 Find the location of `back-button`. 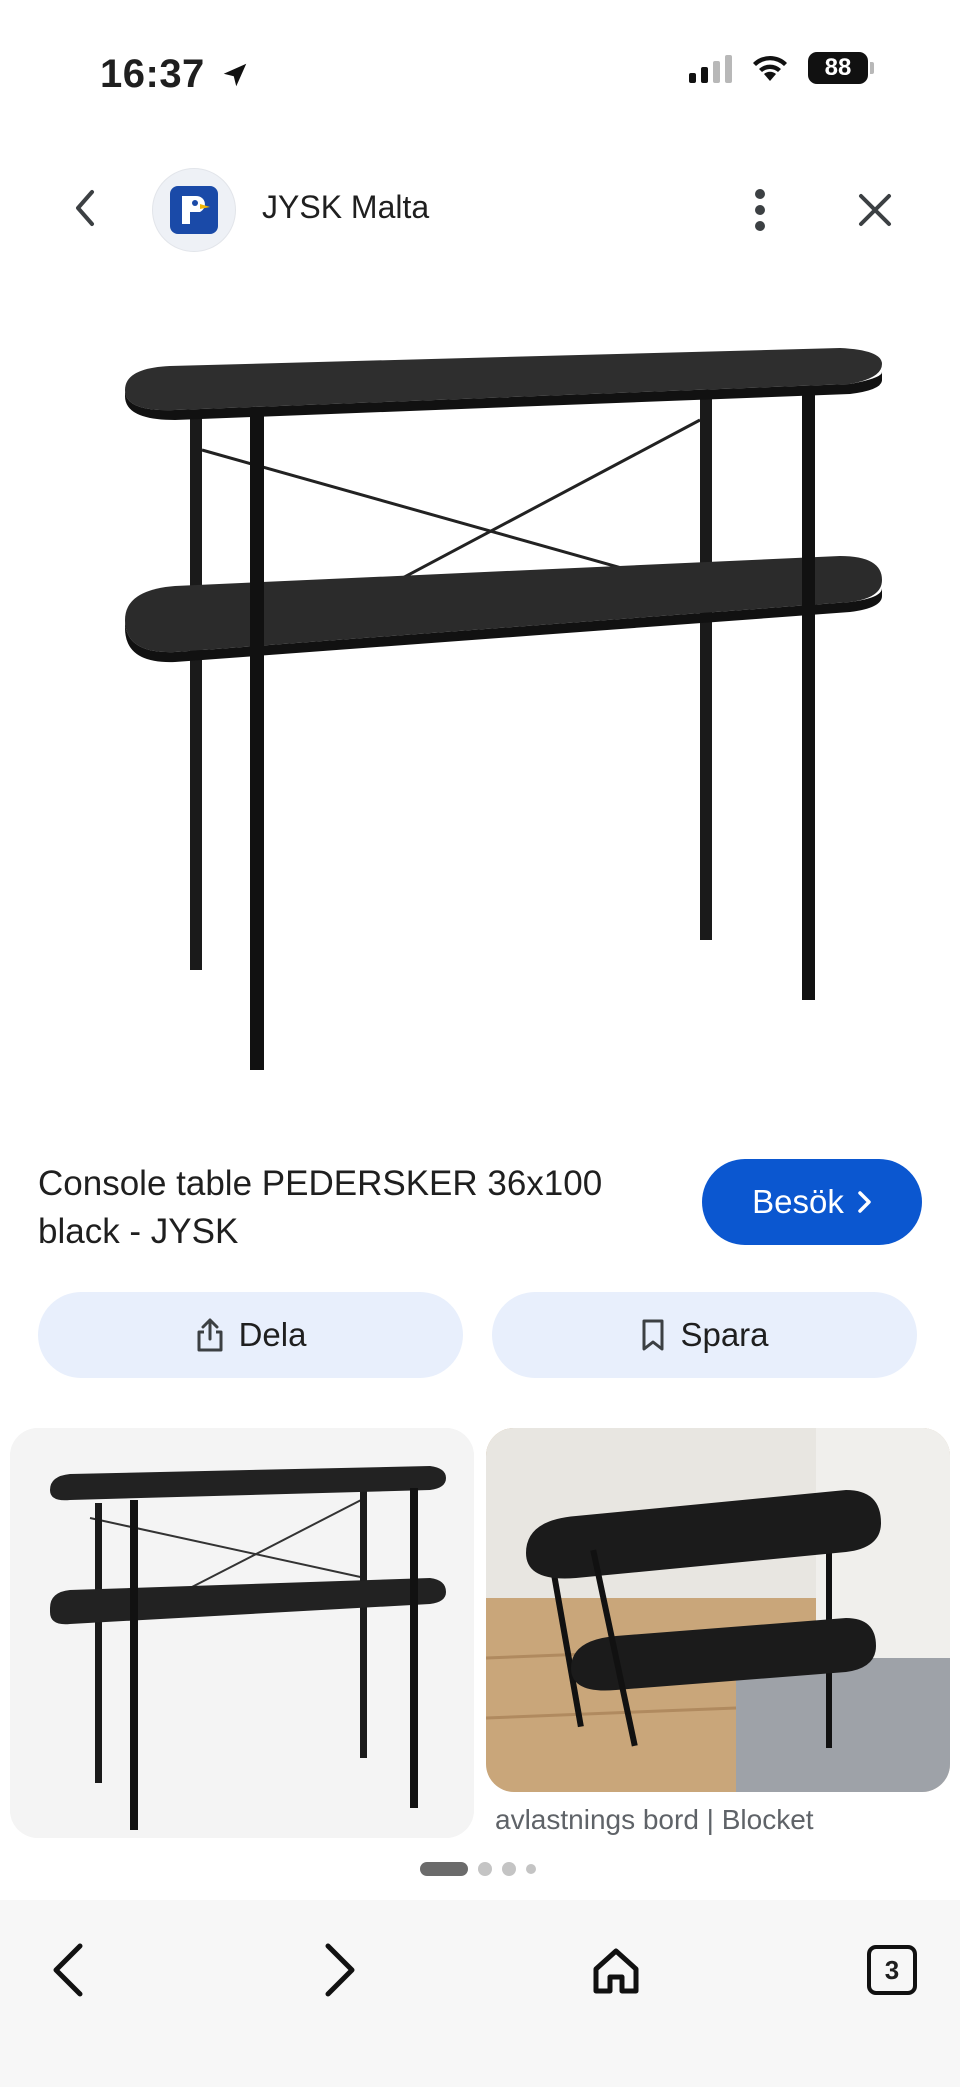

back-button is located at coordinates (85, 208).